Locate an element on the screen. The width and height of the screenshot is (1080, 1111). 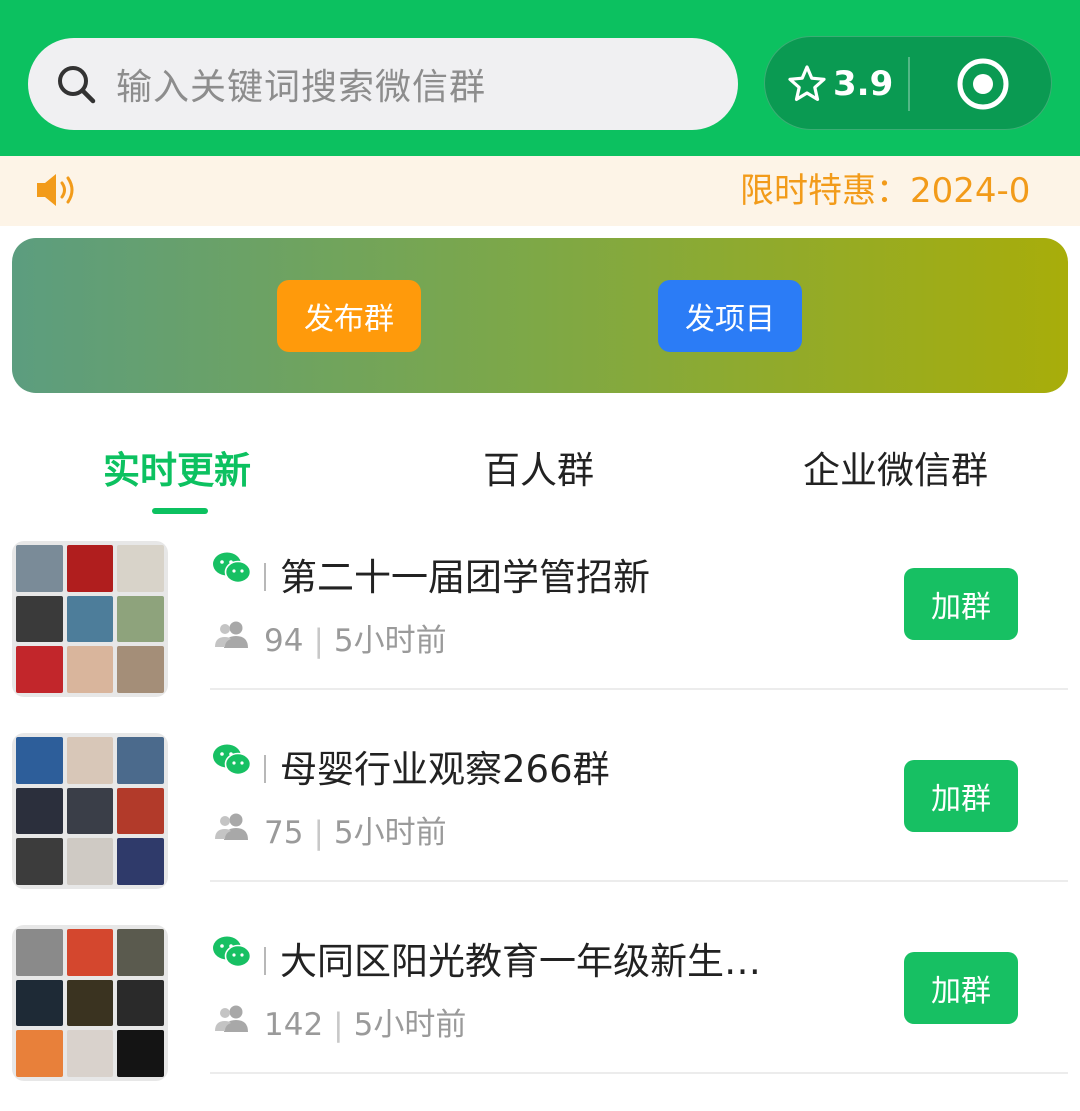
speaker-icon is located at coordinates (55, 190).